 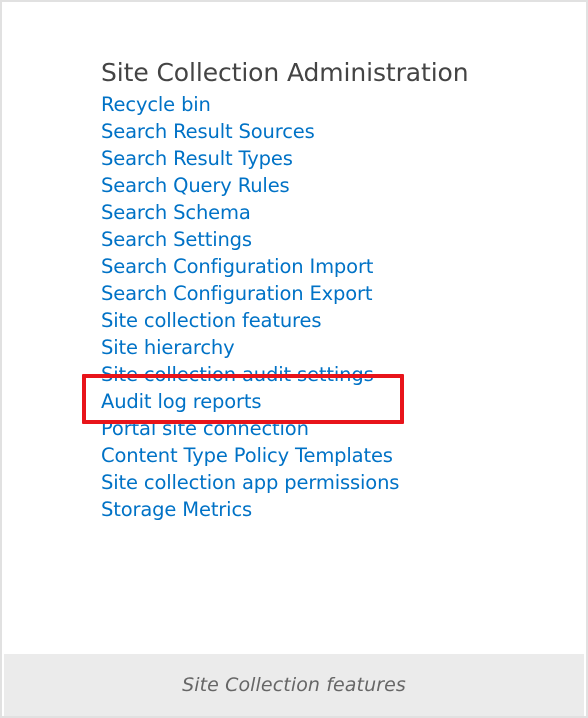 What do you see at coordinates (331, 212) in the screenshot?
I see `link-search-schema: Search Schema` at bounding box center [331, 212].